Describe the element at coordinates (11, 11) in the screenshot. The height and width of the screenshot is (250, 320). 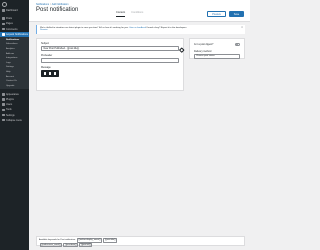
I see `menu-item-label: Dashboard` at that location.